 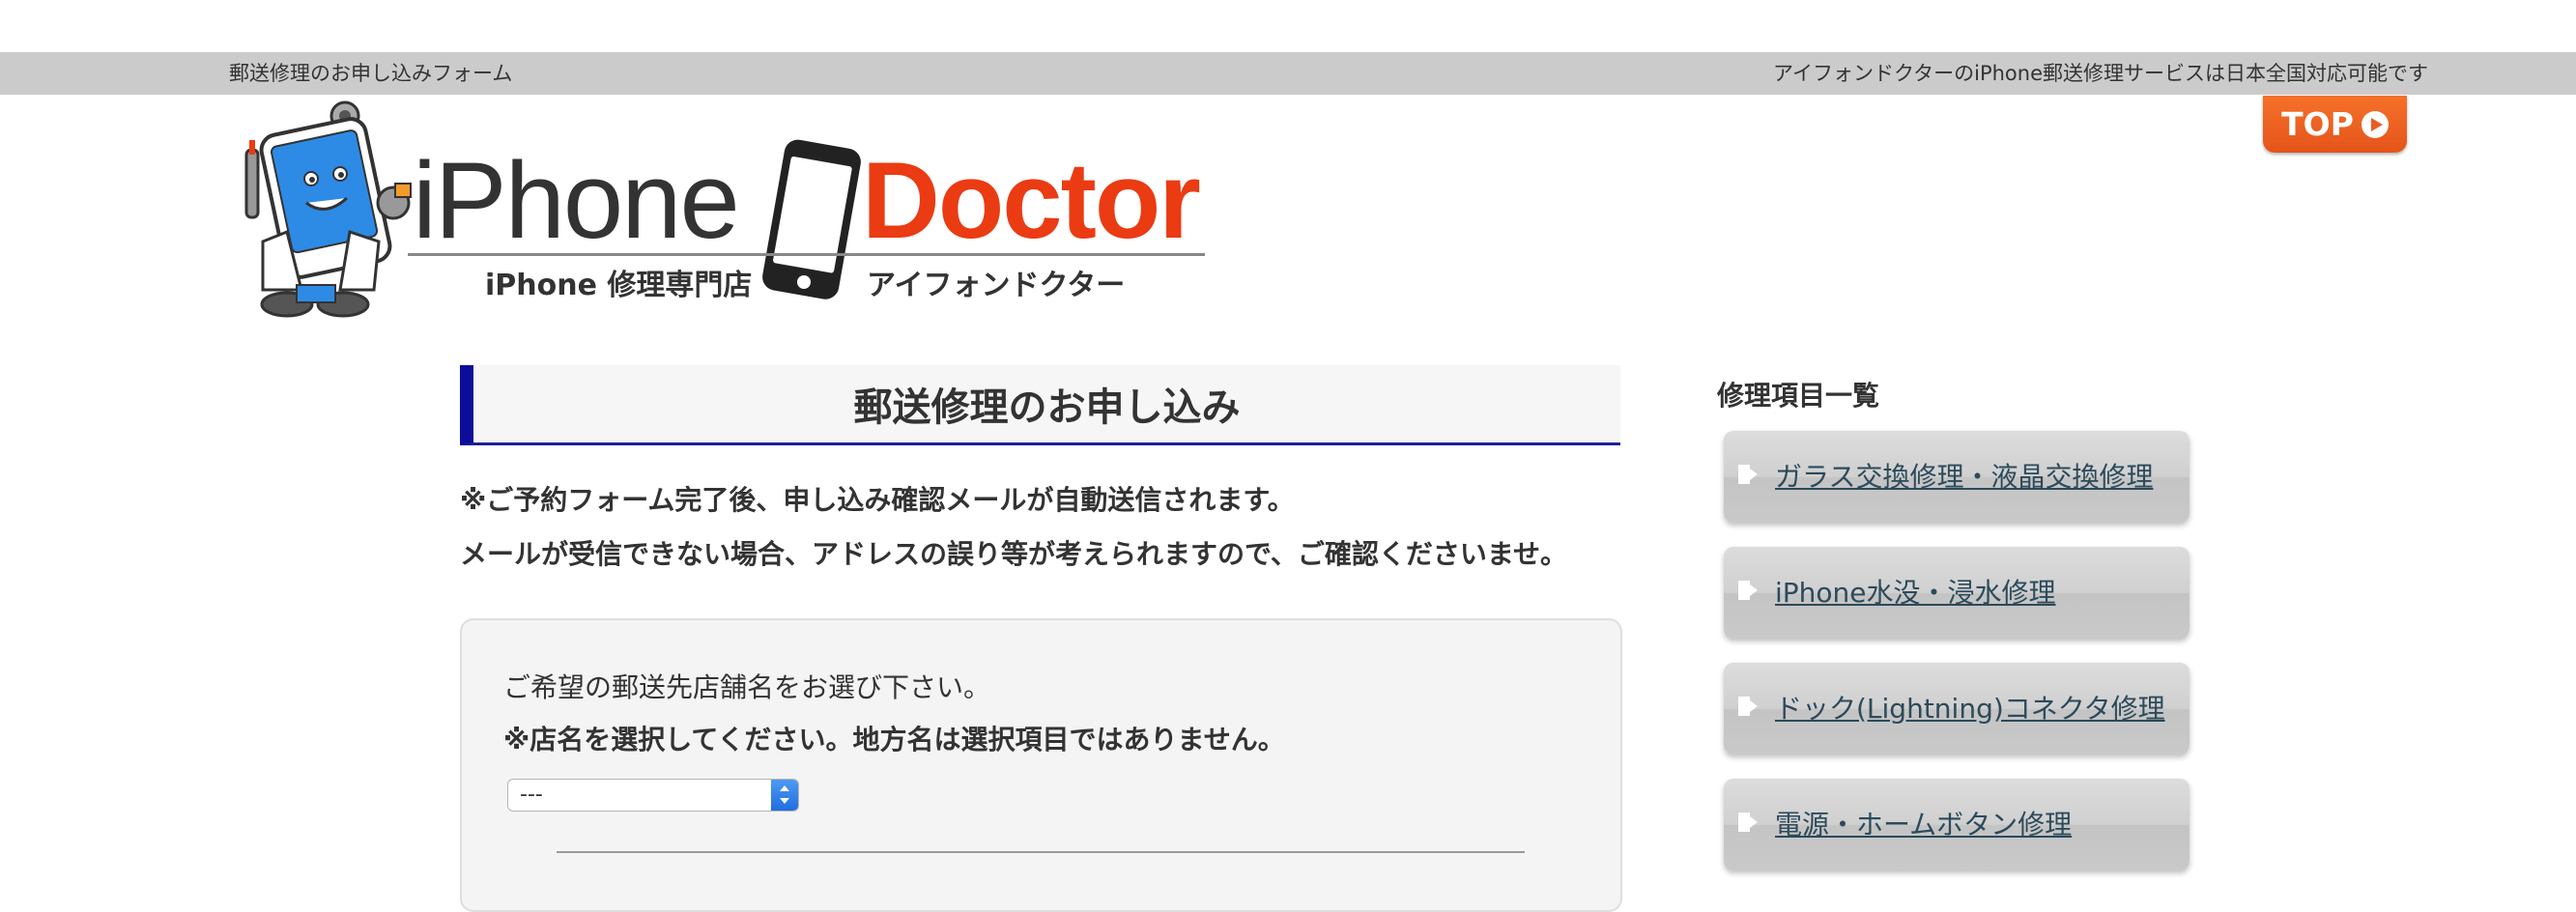 I want to click on sidebar-item-glass-repair: ガラス交換修理・液晶交換修理, so click(x=1957, y=477).